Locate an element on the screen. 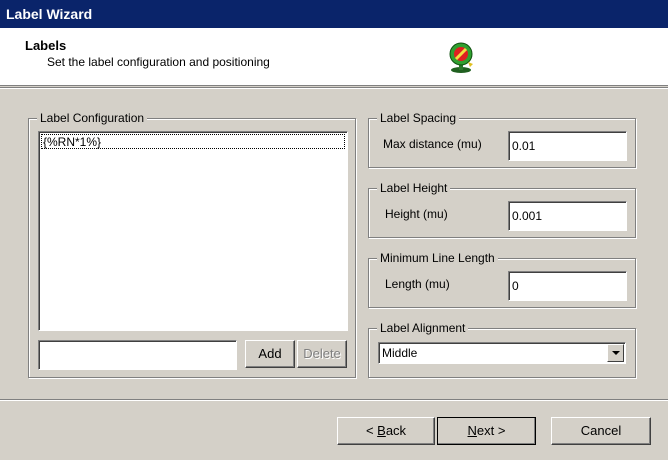 This screenshot has width=668, height=460. header-separator is located at coordinates (334, 88).